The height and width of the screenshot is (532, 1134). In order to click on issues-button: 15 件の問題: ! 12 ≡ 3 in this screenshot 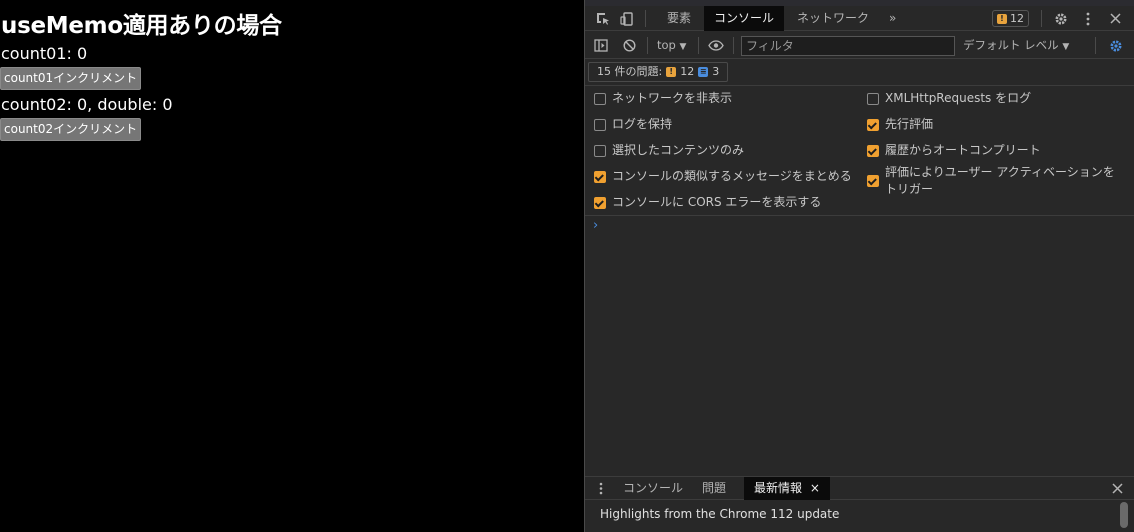, I will do `click(658, 72)`.